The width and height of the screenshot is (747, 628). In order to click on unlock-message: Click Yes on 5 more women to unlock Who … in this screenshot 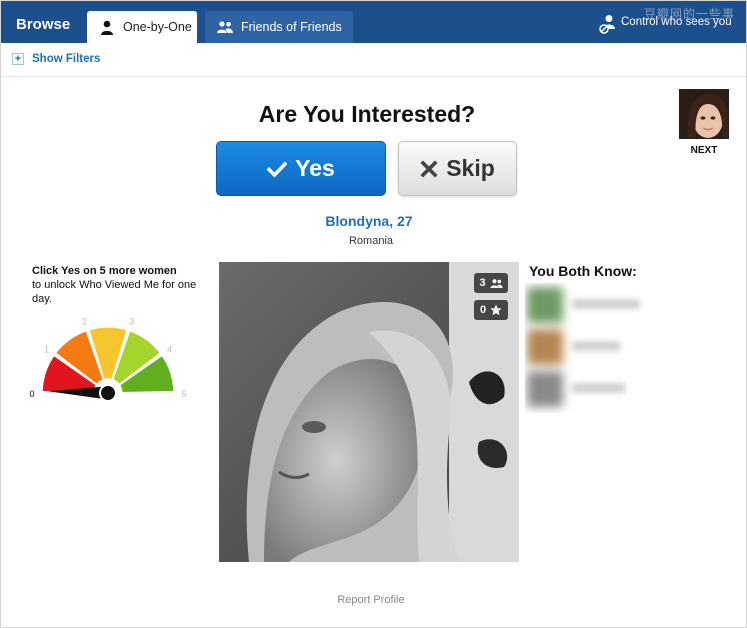, I will do `click(117, 285)`.